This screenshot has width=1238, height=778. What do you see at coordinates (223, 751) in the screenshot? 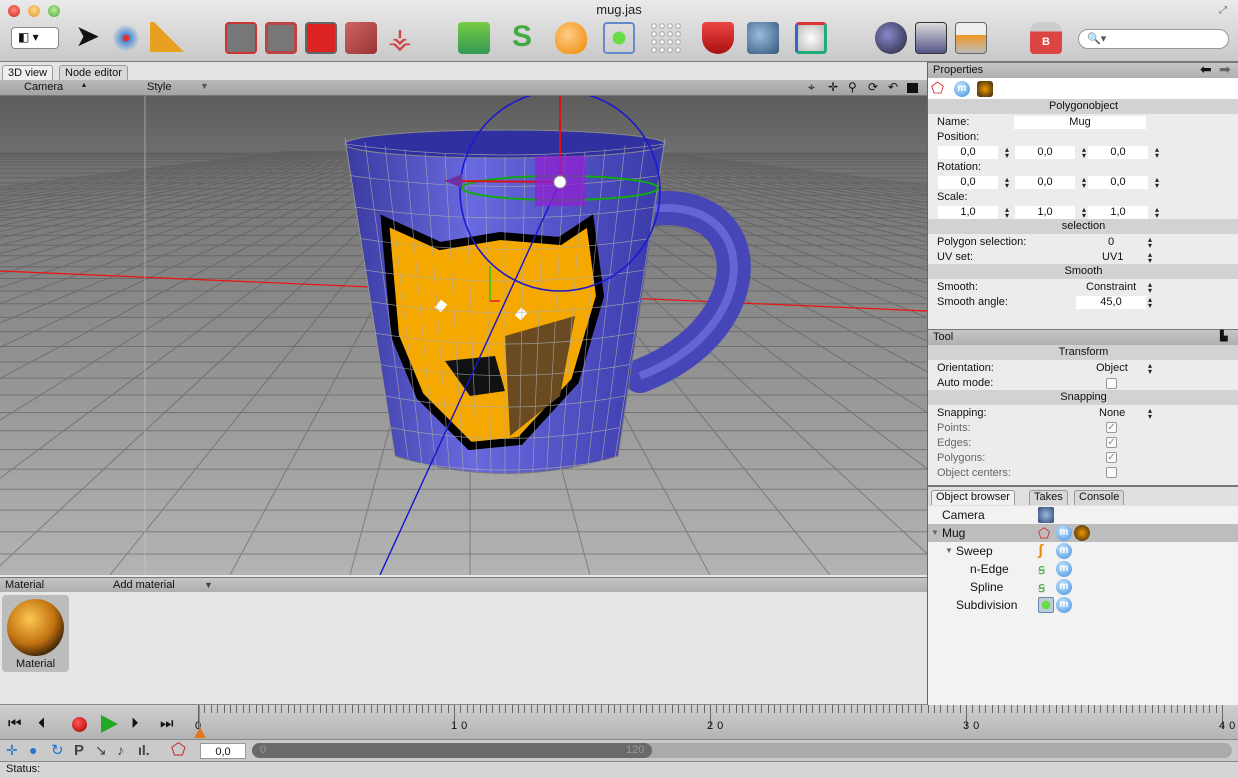
I see `current-frame-field: 0,0` at bounding box center [223, 751].